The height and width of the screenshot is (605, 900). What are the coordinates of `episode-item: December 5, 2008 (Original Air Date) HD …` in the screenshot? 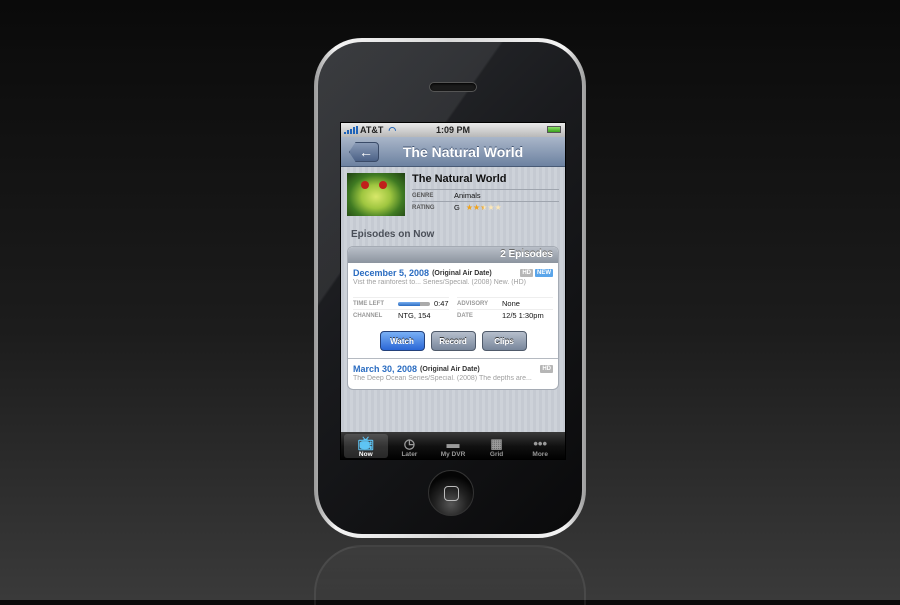 It's located at (453, 310).